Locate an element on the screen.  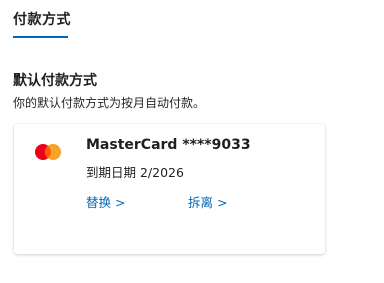
card-expiry: 到期日期 2/2026 is located at coordinates (135, 172).